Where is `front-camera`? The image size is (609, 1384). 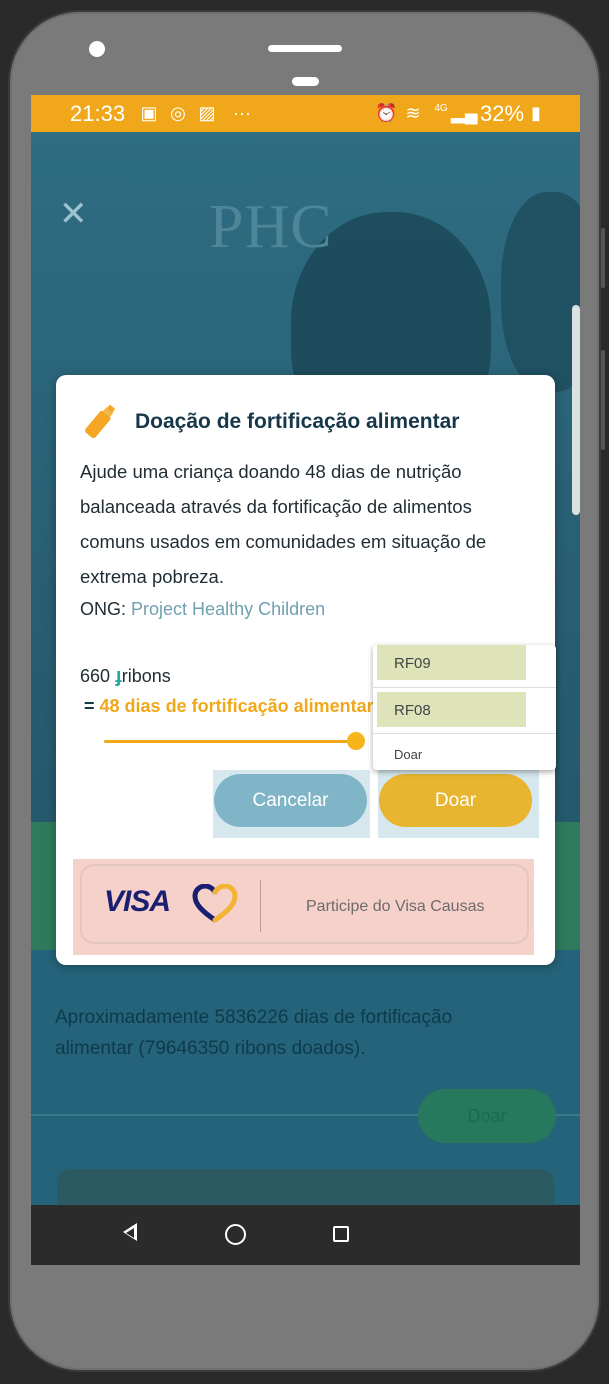 front-camera is located at coordinates (97, 49).